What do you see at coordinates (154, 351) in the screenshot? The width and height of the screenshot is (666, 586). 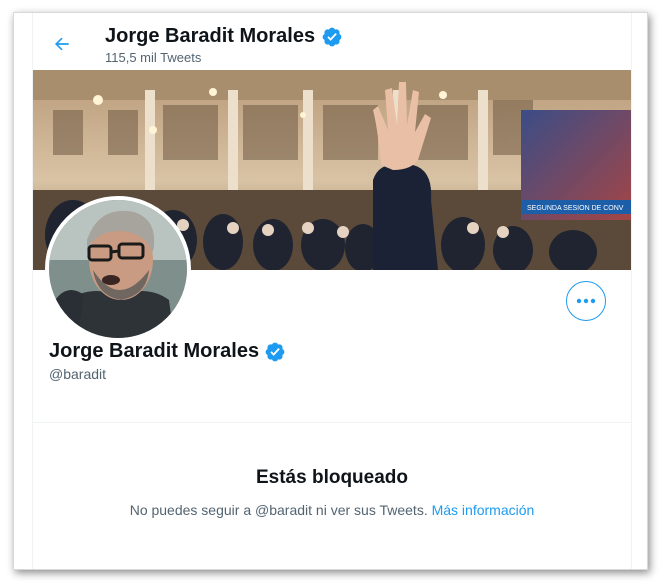 I see `profile-name-text: Jorge Baradit Morales` at bounding box center [154, 351].